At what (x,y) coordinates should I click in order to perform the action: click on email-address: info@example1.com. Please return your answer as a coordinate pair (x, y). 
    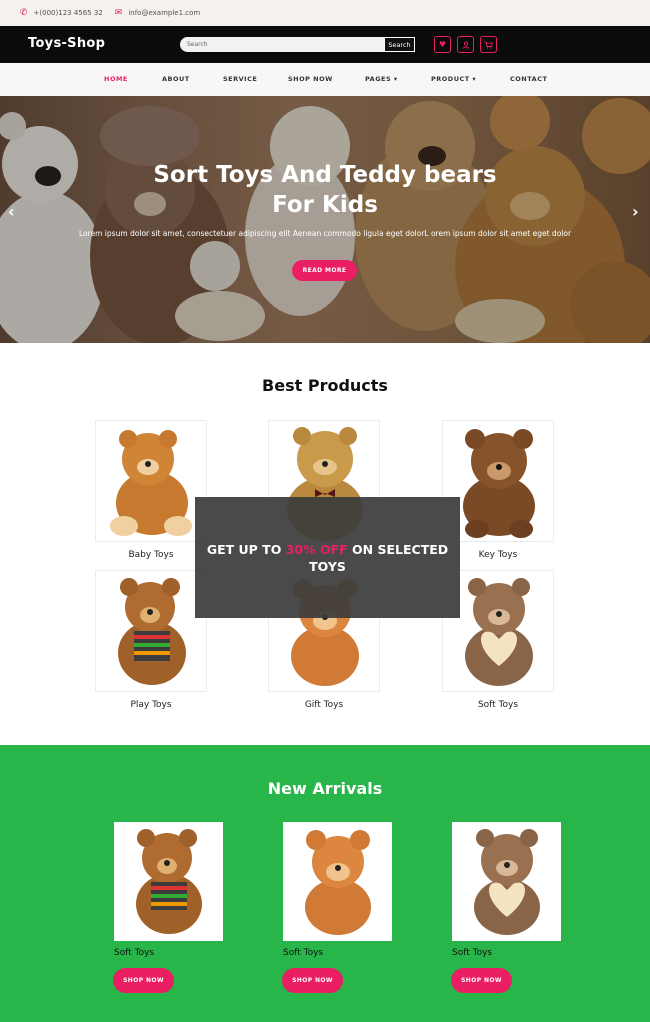
    Looking at the image, I should click on (164, 13).